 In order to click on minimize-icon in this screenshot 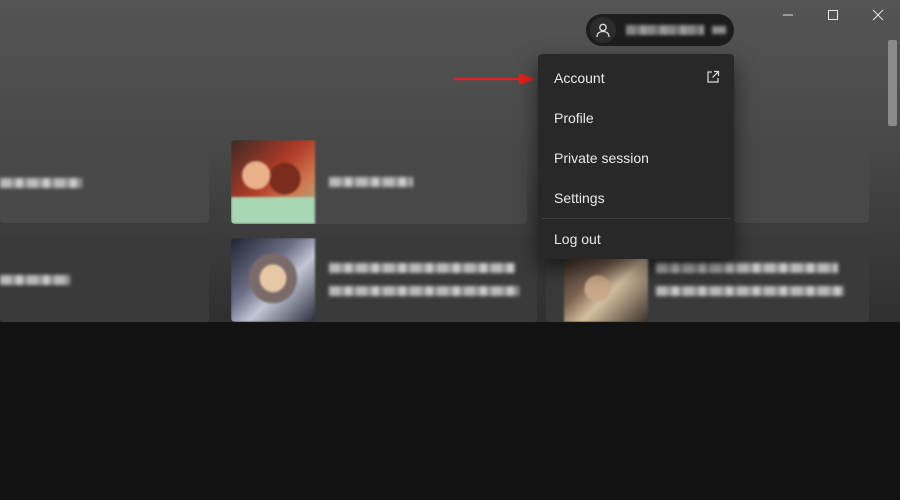, I will do `click(787, 15)`.